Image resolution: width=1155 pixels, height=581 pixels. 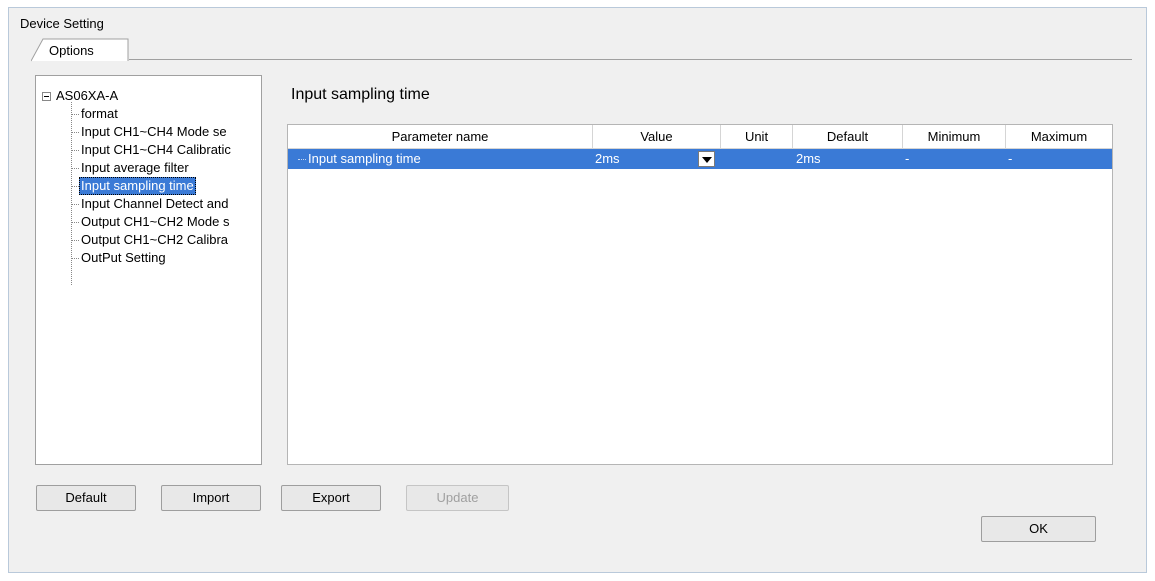 What do you see at coordinates (657, 136) in the screenshot?
I see `column-header-value: Value` at bounding box center [657, 136].